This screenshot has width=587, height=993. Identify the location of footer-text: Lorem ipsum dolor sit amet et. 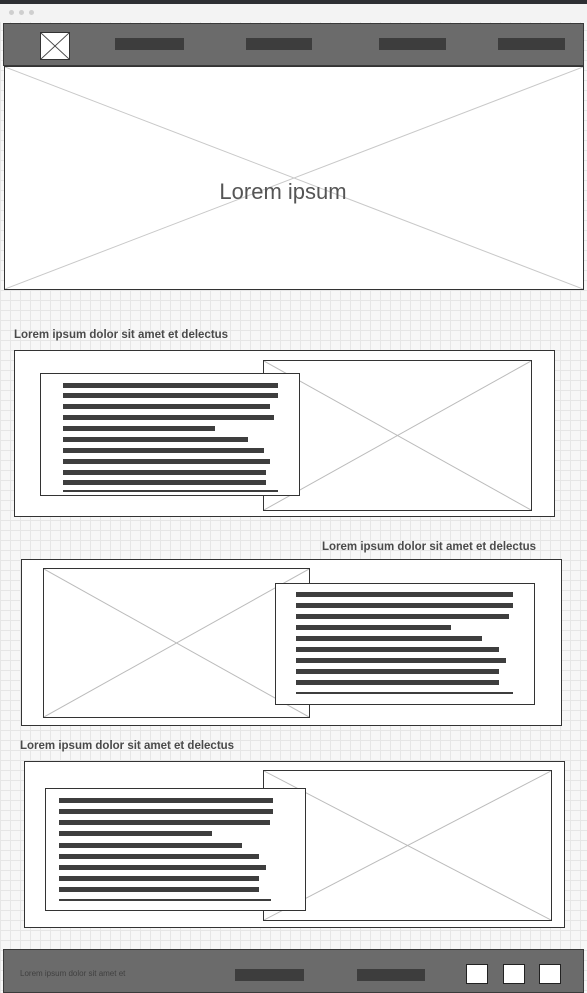
(73, 973).